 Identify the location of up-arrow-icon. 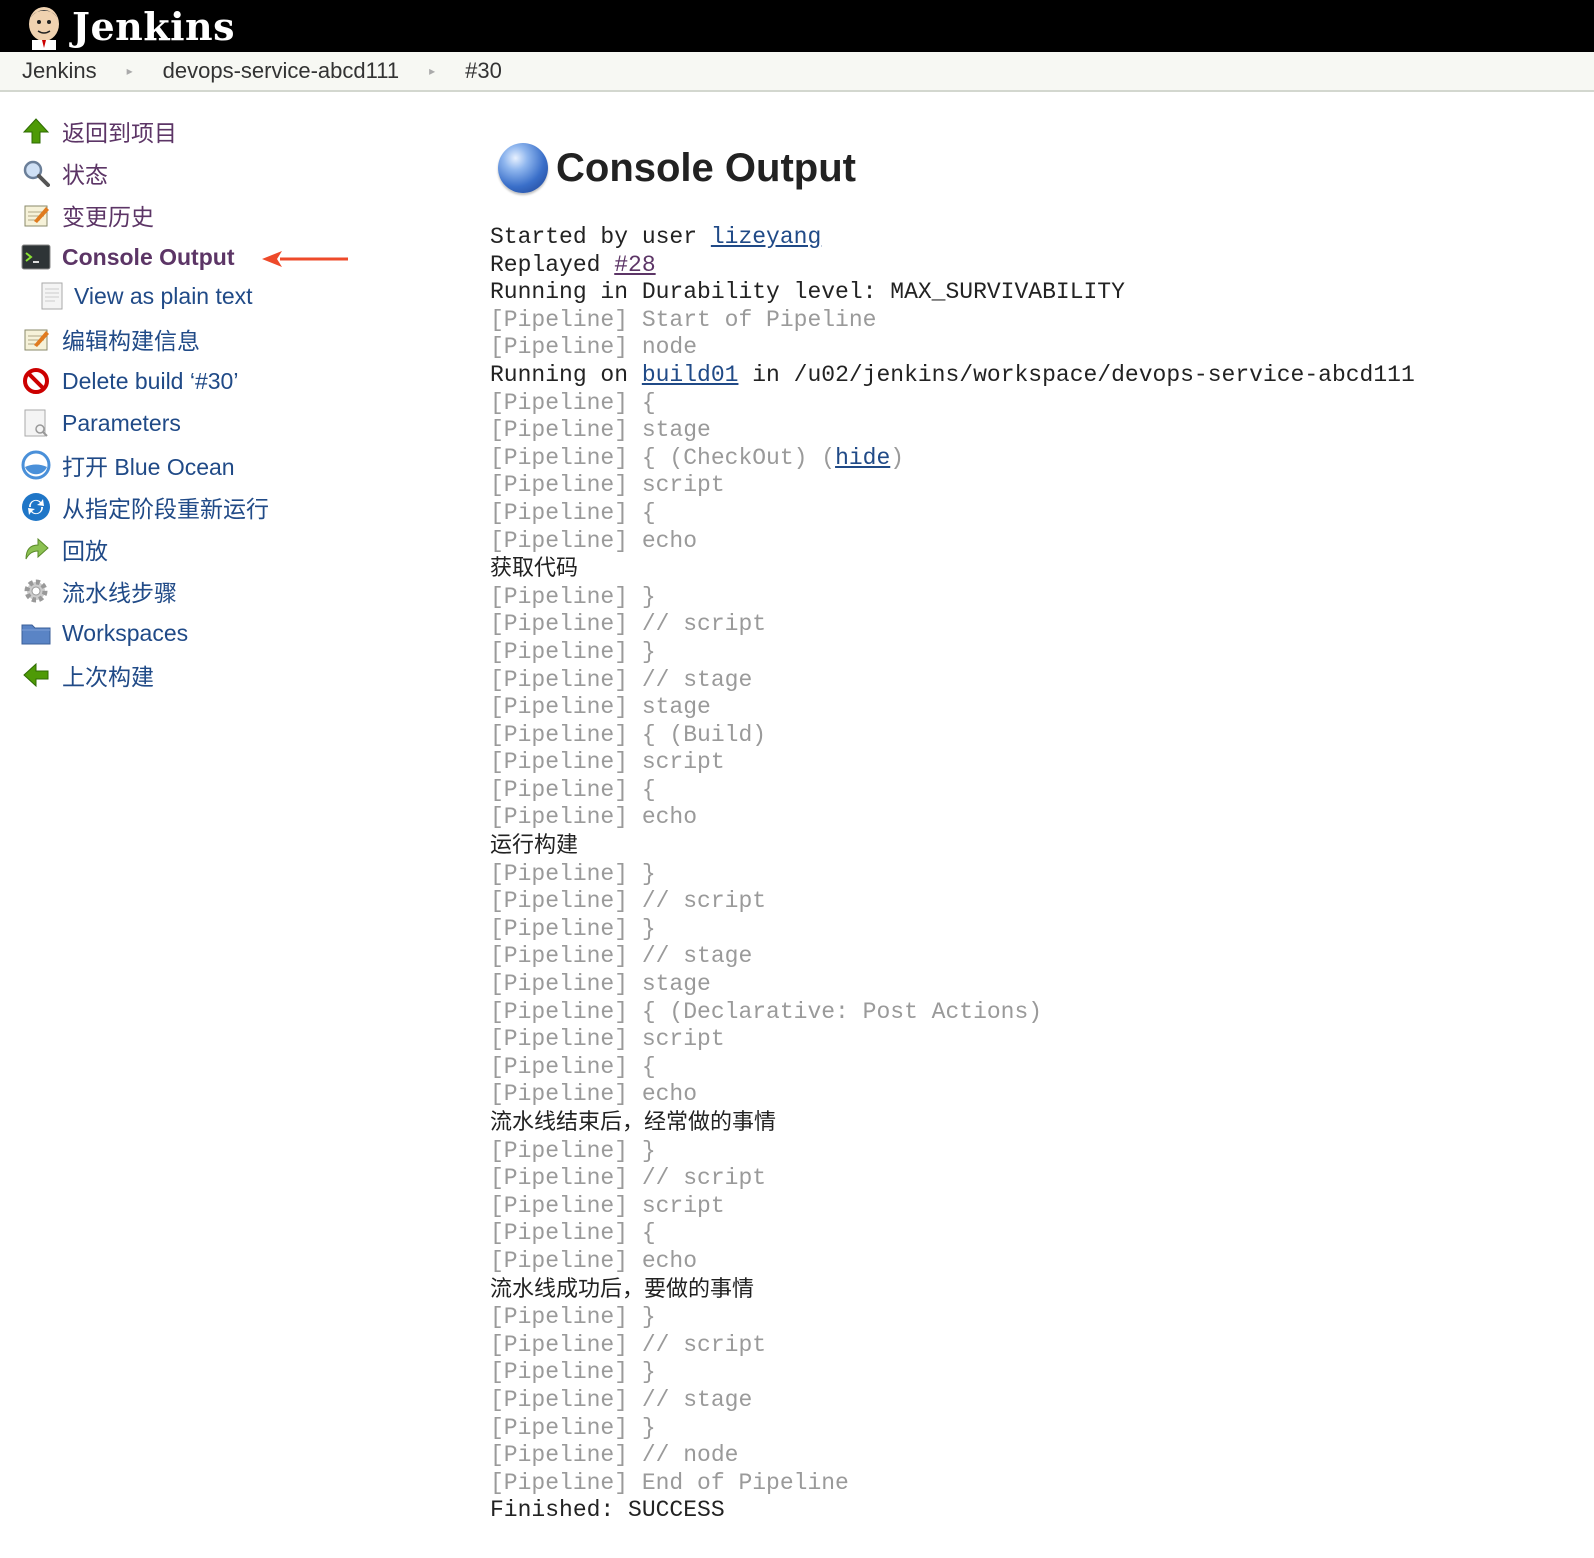
(36, 131).